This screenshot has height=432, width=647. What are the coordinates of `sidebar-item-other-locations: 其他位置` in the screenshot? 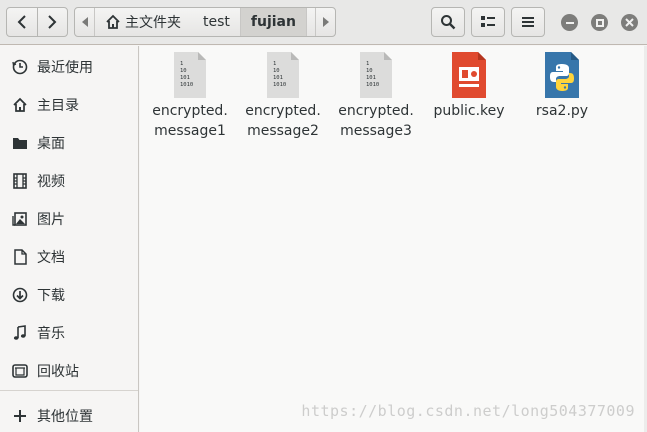 It's located at (69, 414).